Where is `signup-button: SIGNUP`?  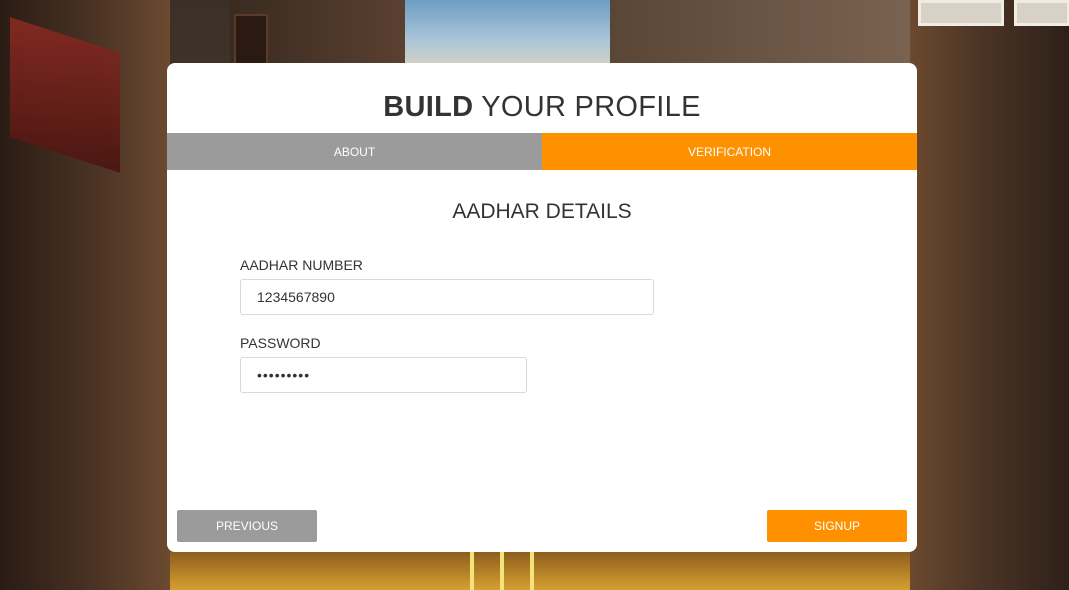
signup-button: SIGNUP is located at coordinates (837, 526).